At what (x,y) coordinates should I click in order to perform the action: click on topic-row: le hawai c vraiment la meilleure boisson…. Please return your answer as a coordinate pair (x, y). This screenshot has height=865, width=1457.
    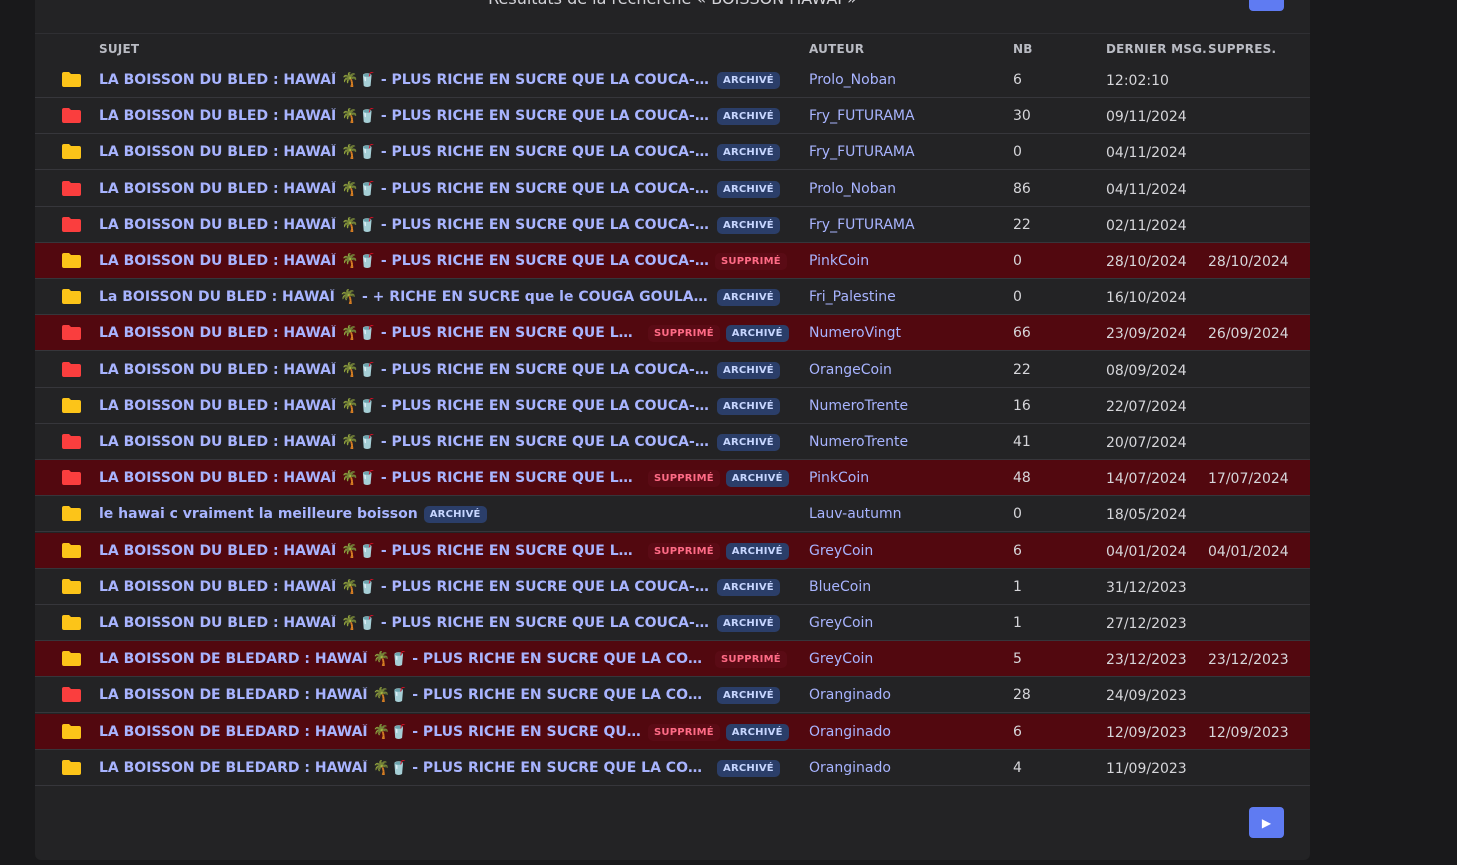
    Looking at the image, I should click on (672, 514).